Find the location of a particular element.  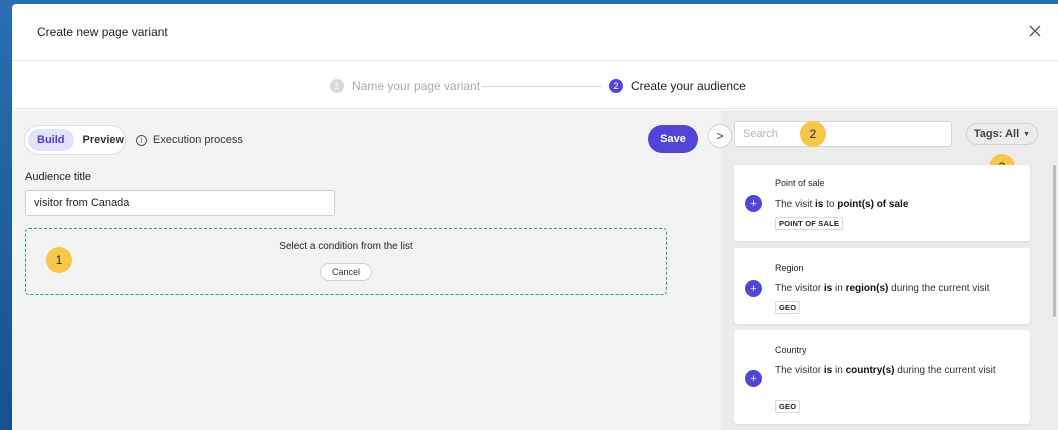

execution-process-label: Execution process is located at coordinates (198, 140).